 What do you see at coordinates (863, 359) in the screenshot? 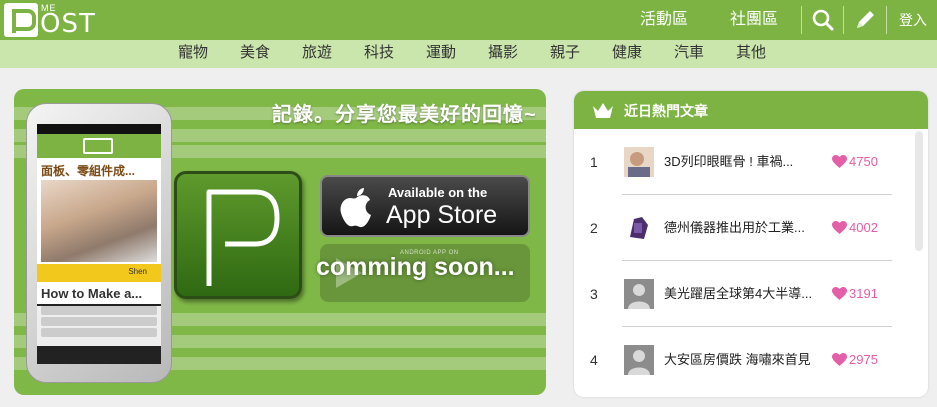
I see `article-likes: 2975` at bounding box center [863, 359].